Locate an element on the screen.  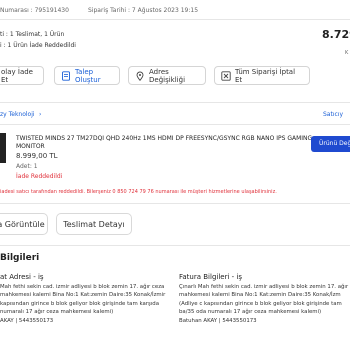
address-contact: Batuhan AKAY | 5443550173 is located at coordinates (218, 320).